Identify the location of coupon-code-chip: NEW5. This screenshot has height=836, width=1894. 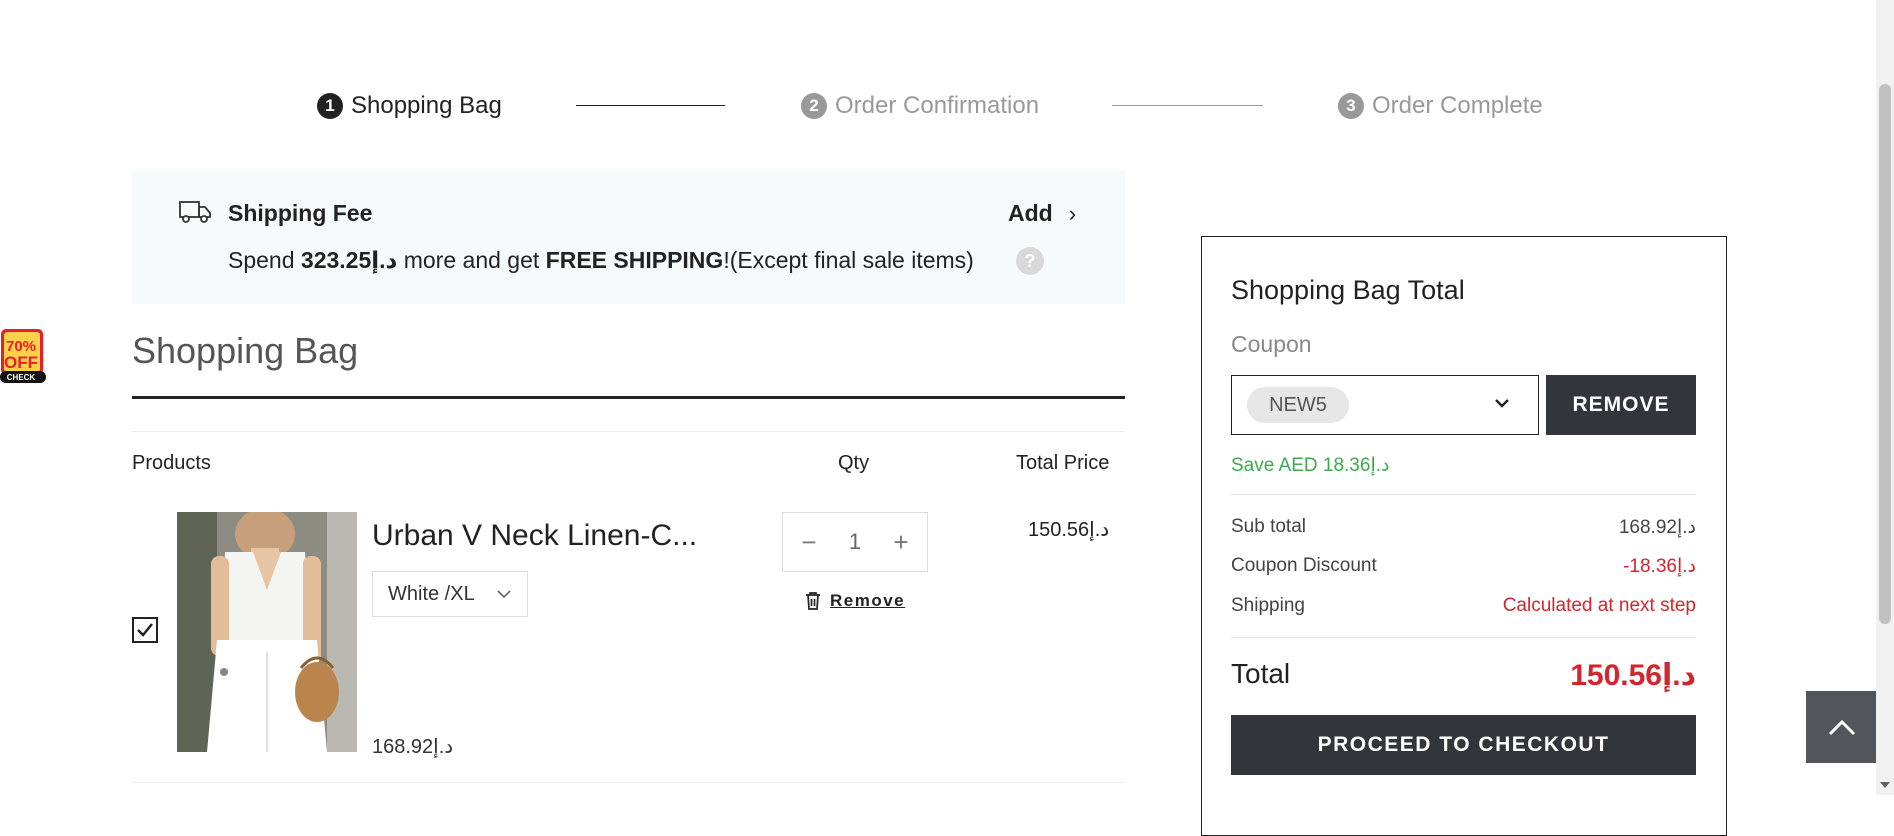
(1298, 405).